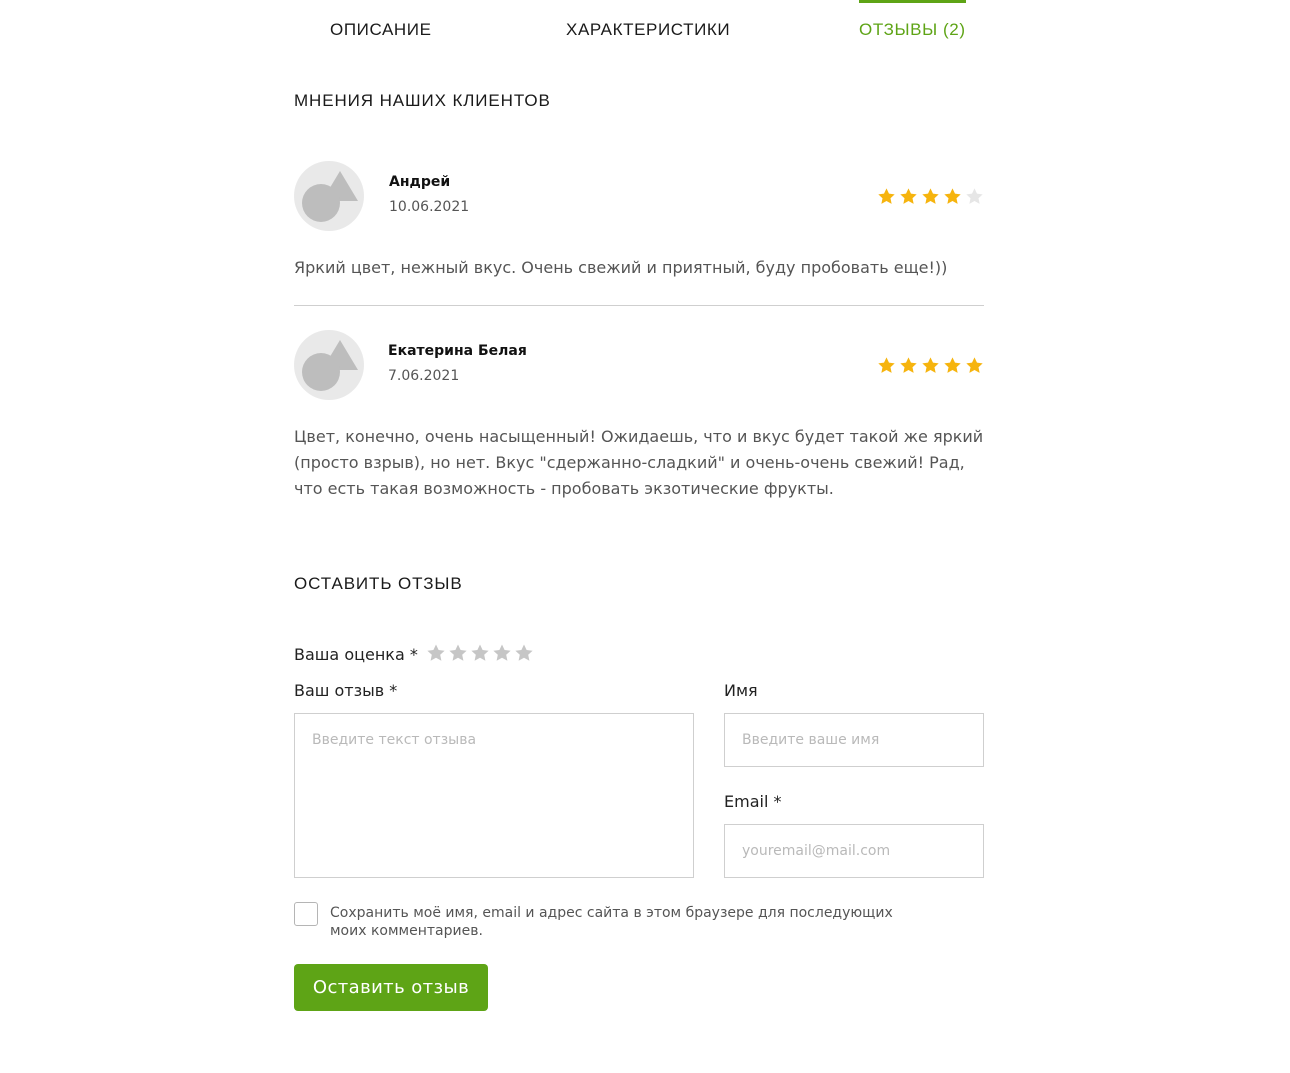  What do you see at coordinates (648, 25) in the screenshot?
I see `tab-specifications: ХАРАКТЕРИСТИКИ` at bounding box center [648, 25].